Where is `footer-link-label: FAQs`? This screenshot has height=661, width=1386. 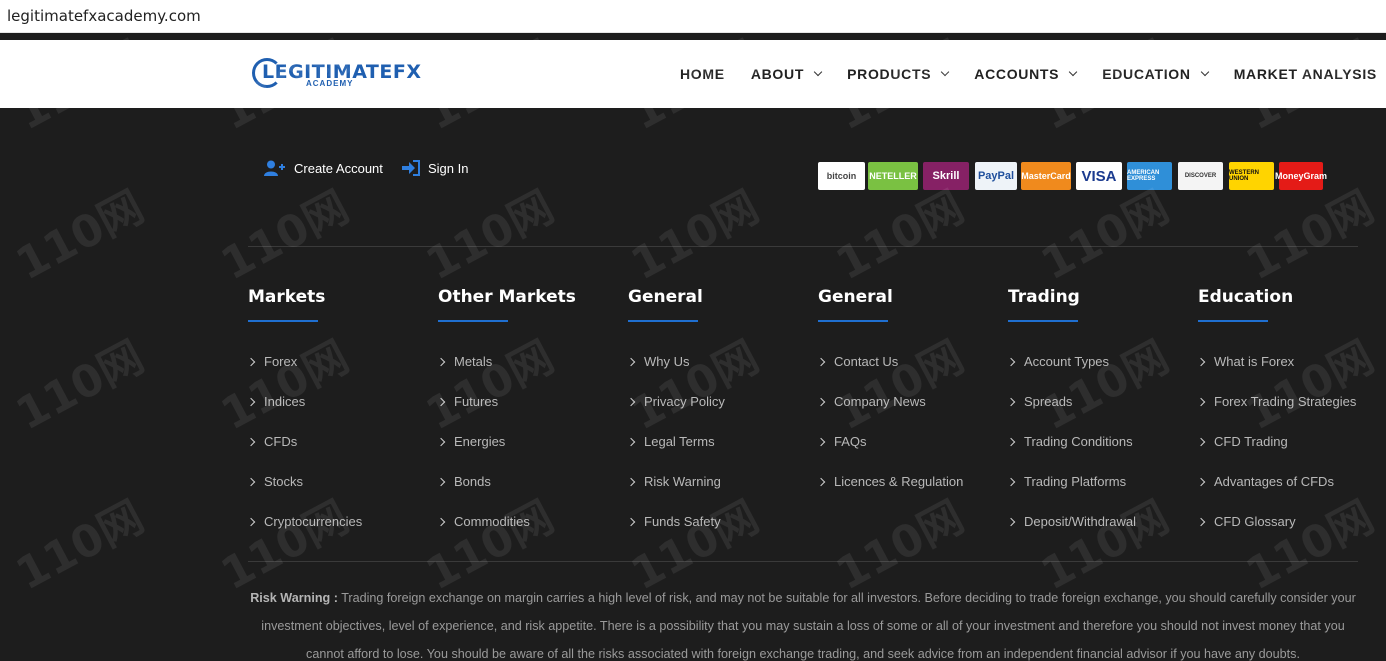
footer-link-label: FAQs is located at coordinates (850, 441).